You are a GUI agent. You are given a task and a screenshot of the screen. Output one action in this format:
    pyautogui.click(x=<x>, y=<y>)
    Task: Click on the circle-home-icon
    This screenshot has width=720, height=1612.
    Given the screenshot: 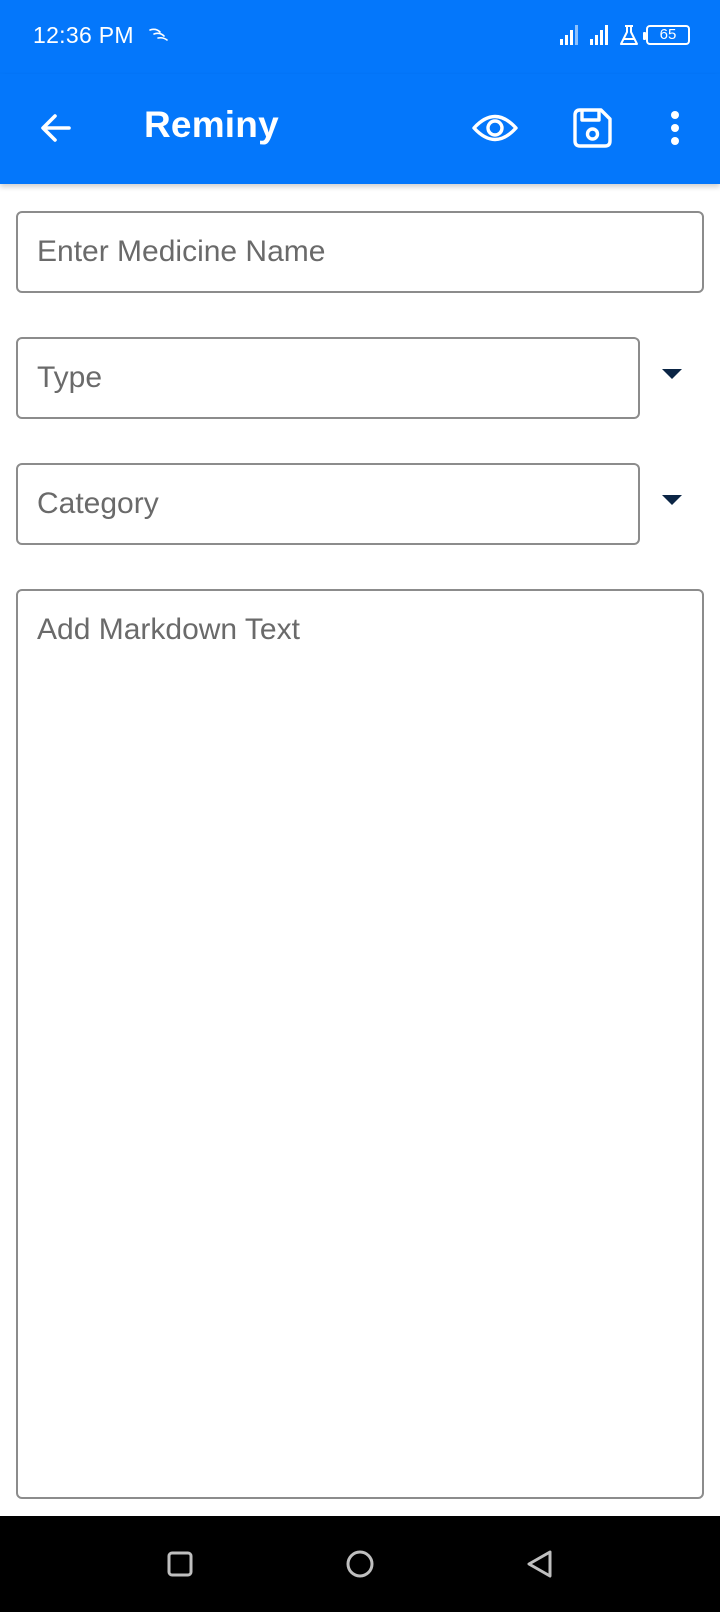 What is the action you would take?
    pyautogui.click(x=360, y=1564)
    